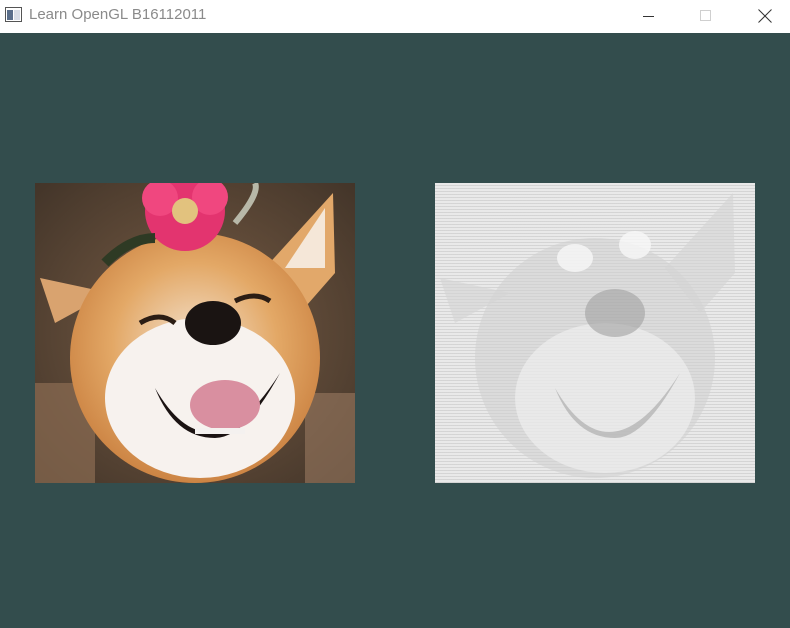 Image resolution: width=790 pixels, height=628 pixels. I want to click on minimize-icon, so click(649, 16).